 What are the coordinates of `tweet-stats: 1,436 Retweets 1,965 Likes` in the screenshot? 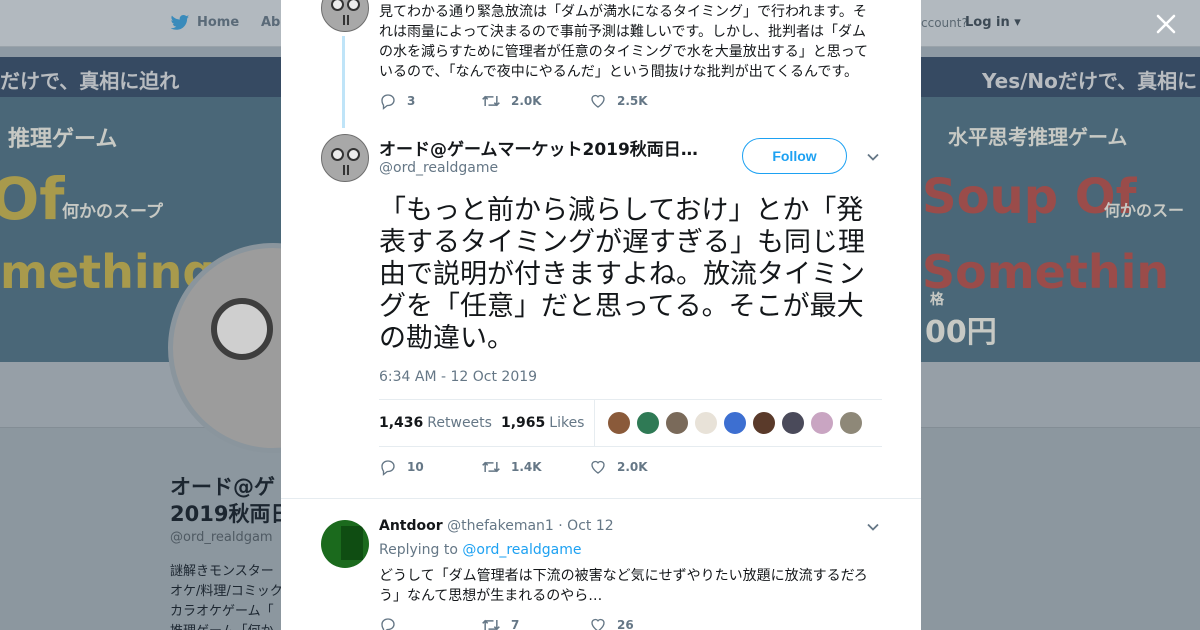 It's located at (630, 423).